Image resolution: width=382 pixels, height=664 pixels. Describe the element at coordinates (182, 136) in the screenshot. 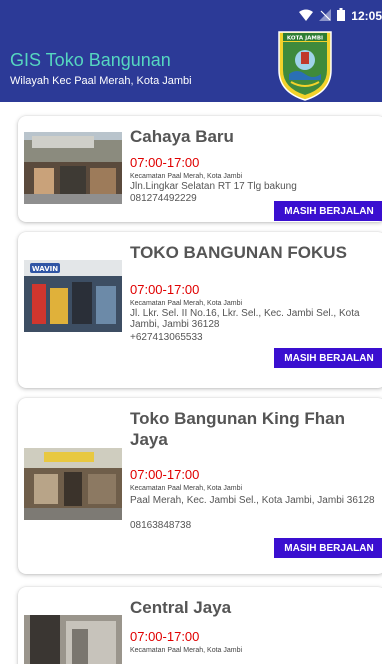

I see `store-name: Cahaya Baru` at that location.